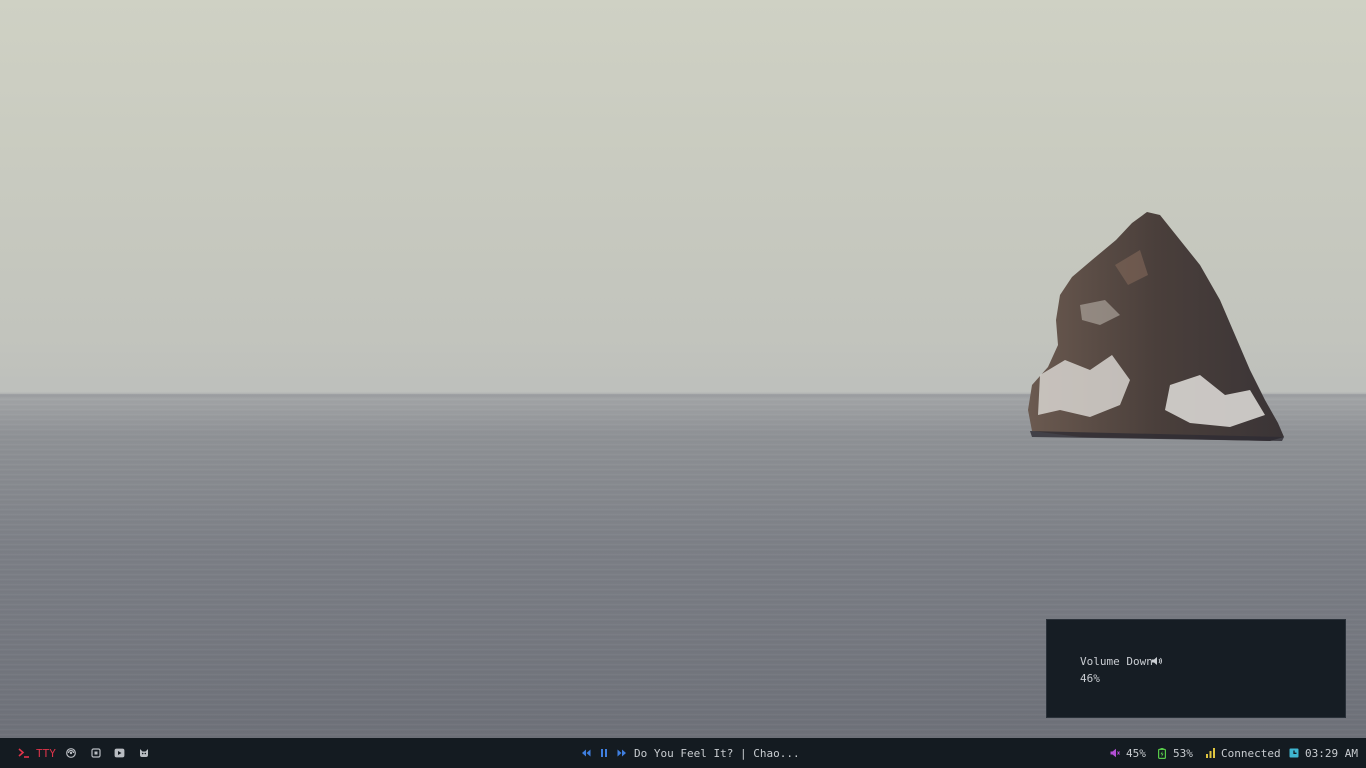 This screenshot has width=1366, height=768. Describe the element at coordinates (119, 753) in the screenshot. I see `media-player-icon` at that location.